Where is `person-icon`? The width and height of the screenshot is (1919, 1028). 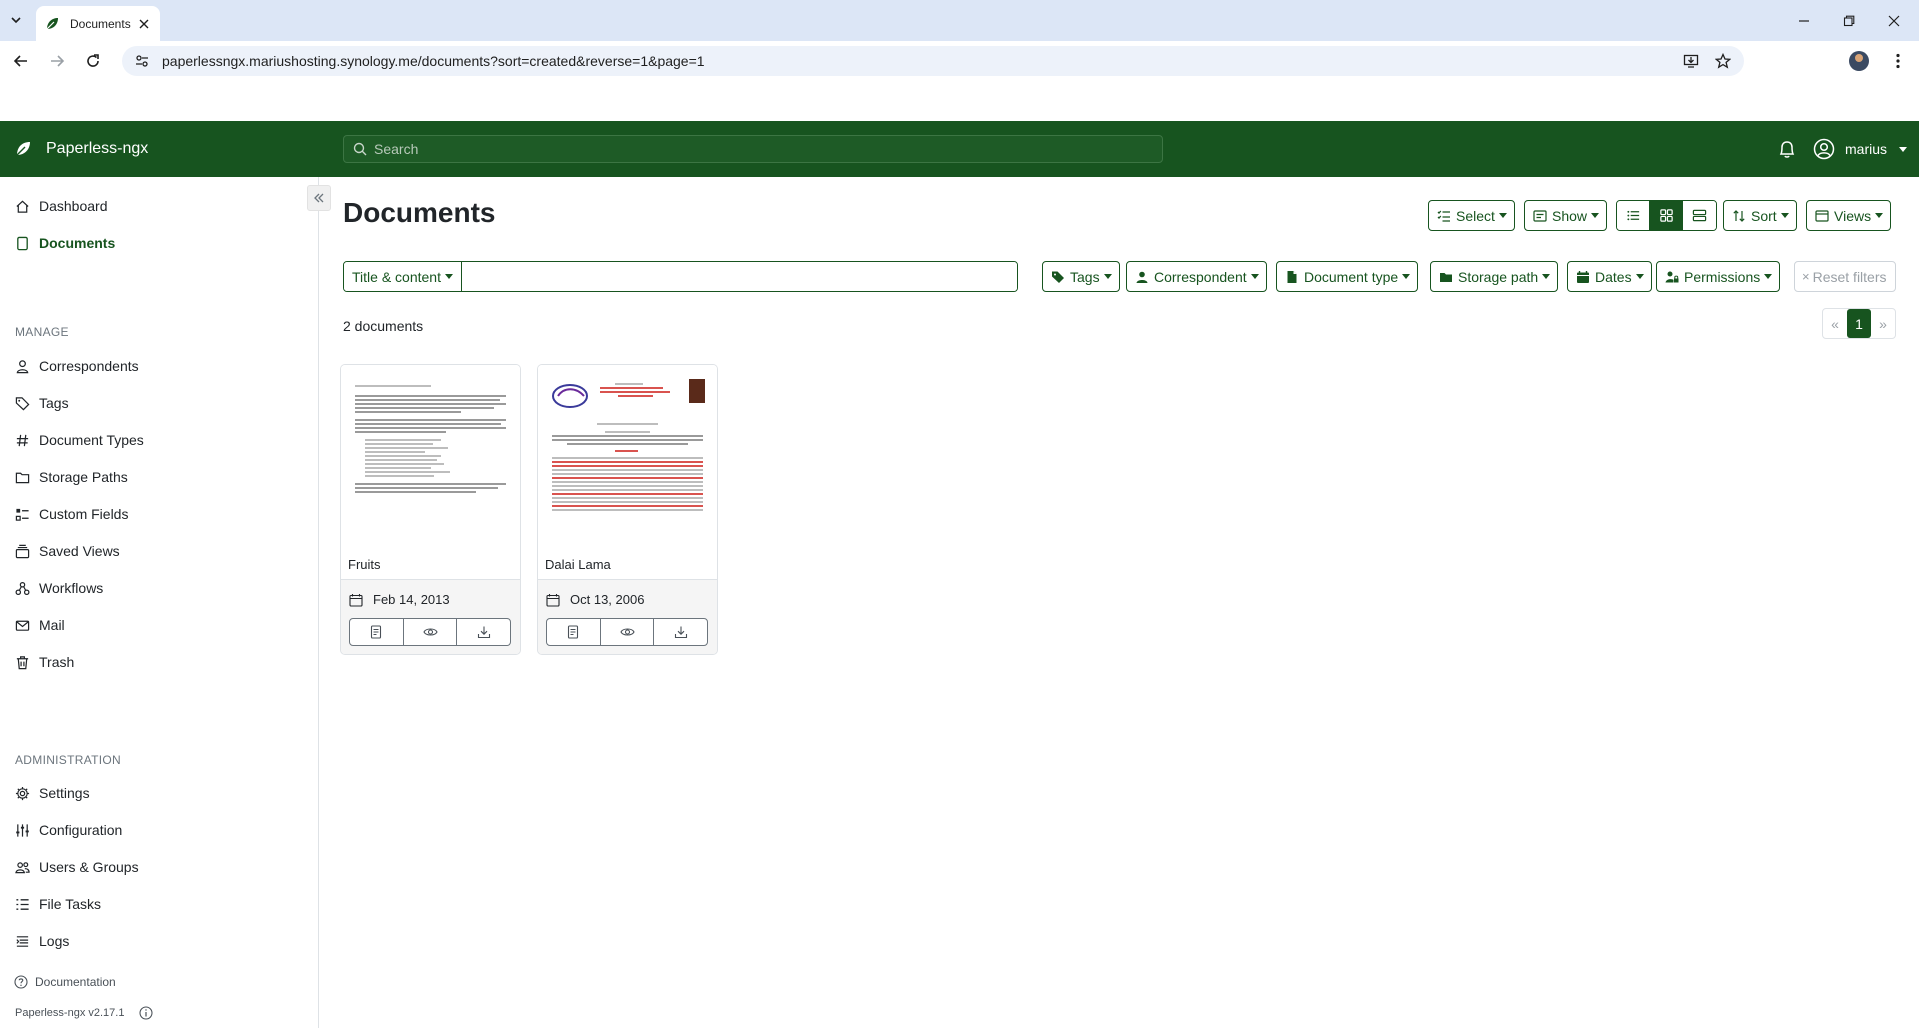 person-icon is located at coordinates (22, 366).